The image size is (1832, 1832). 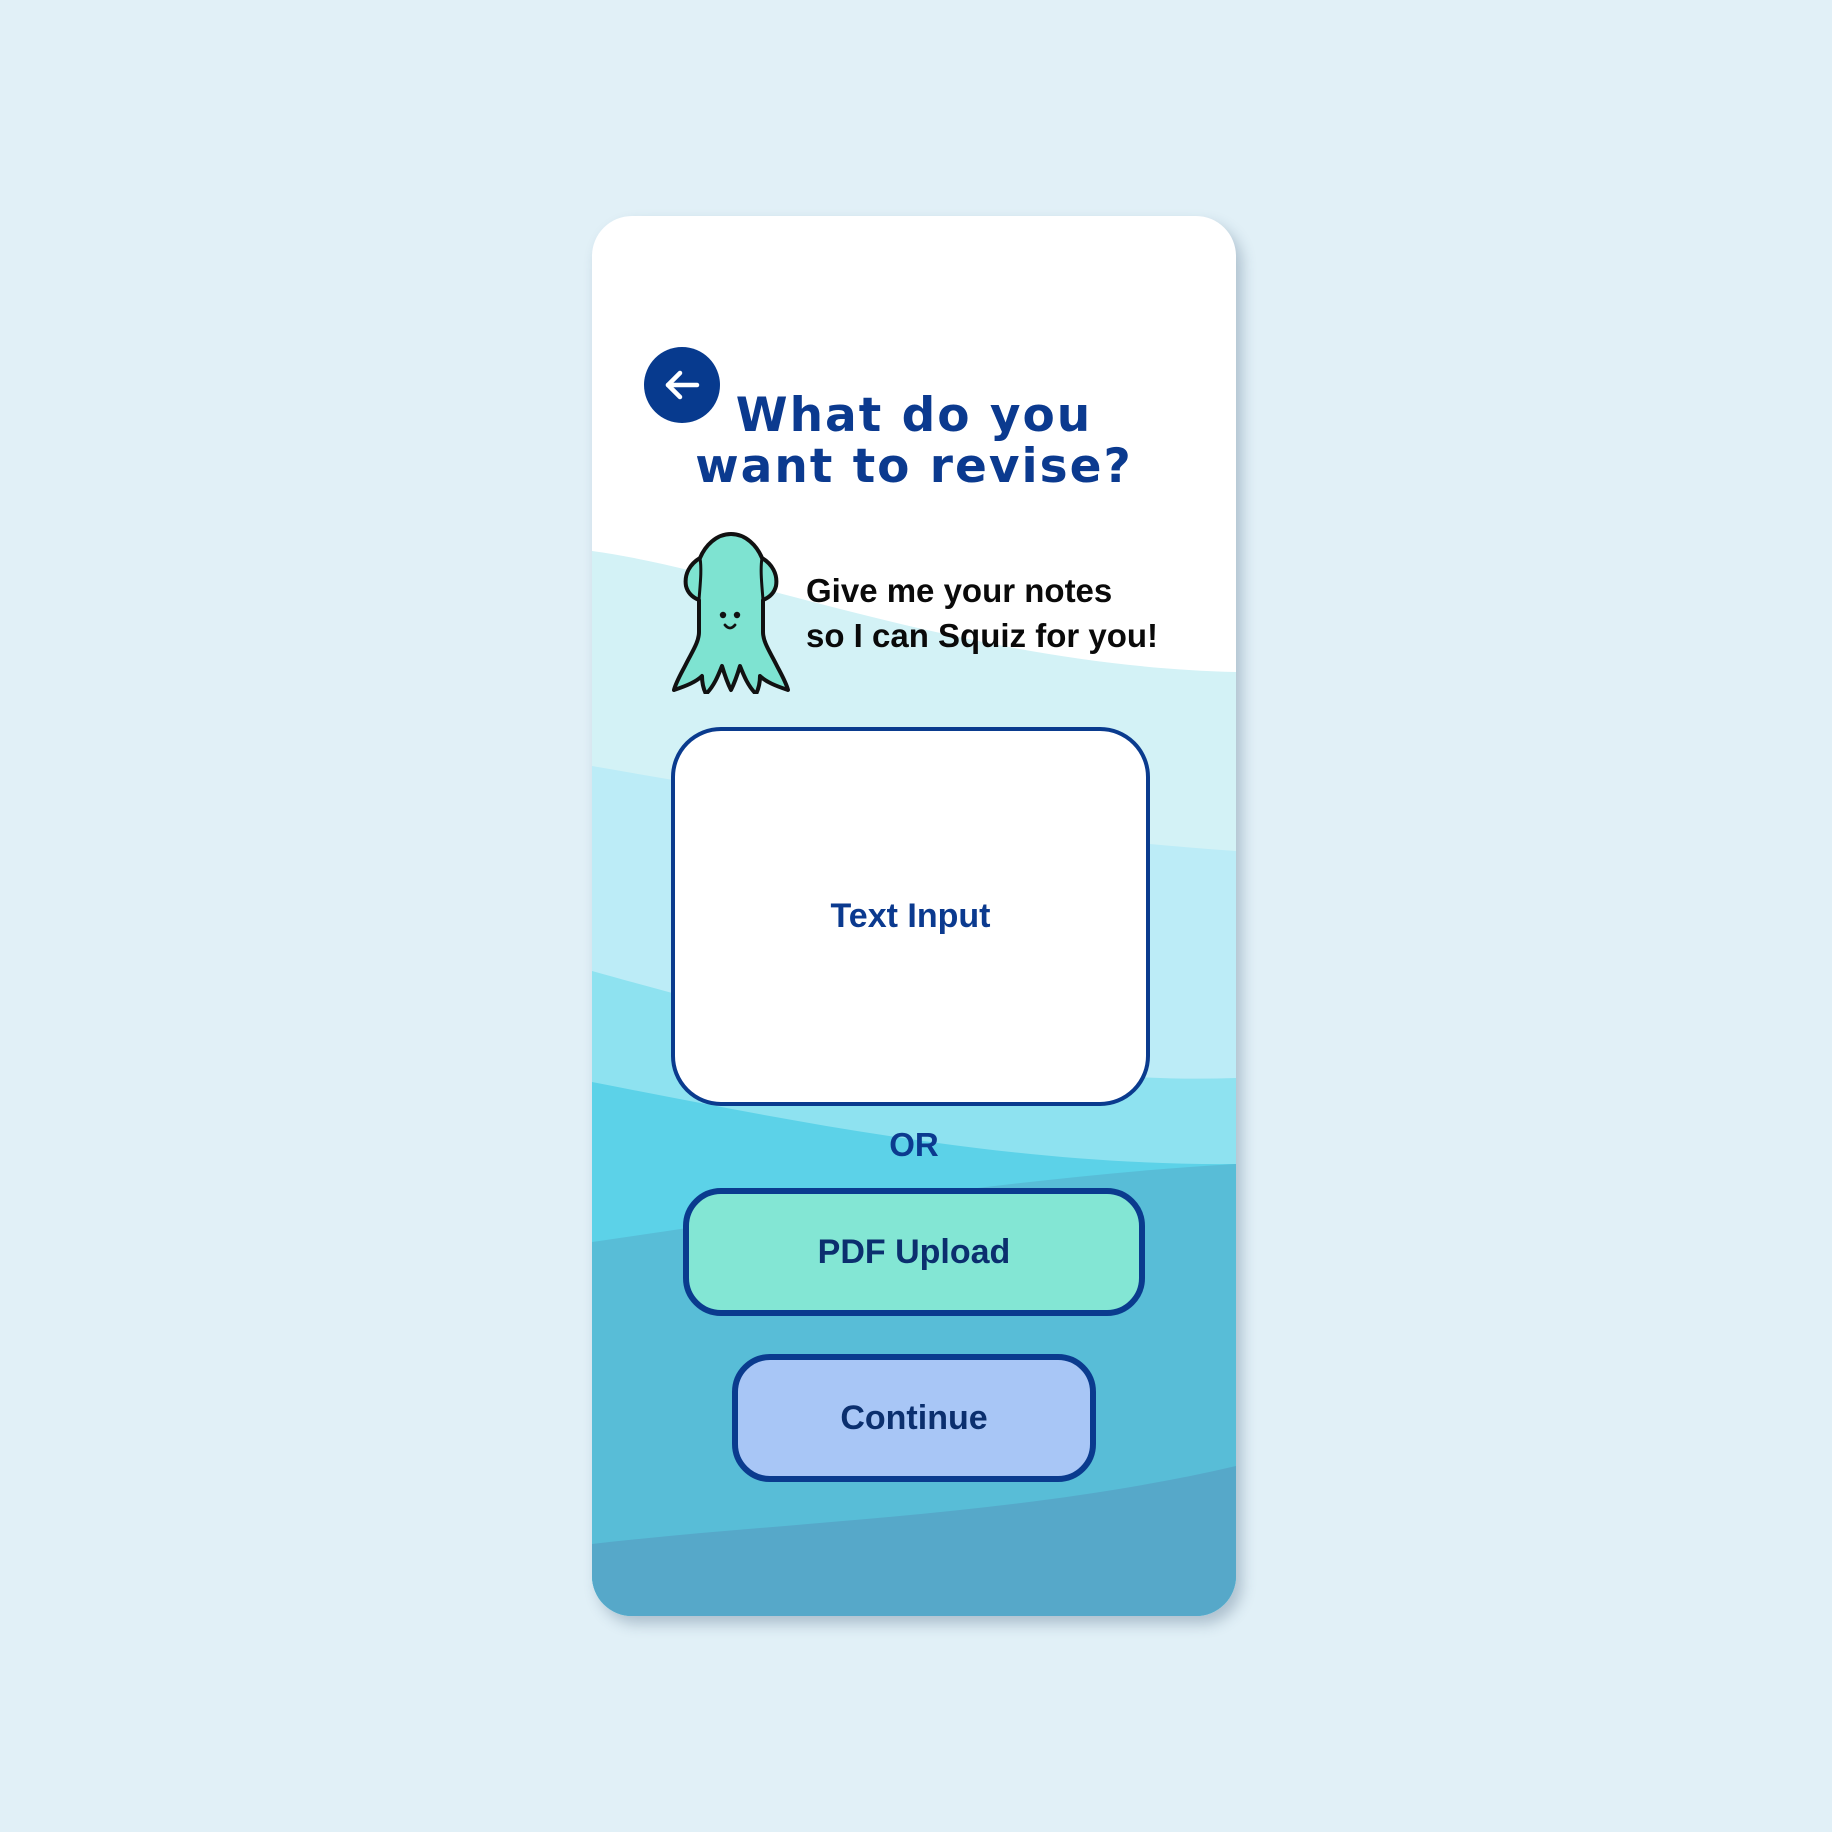 I want to click on squid-mascot-icon, so click(x=731, y=613).